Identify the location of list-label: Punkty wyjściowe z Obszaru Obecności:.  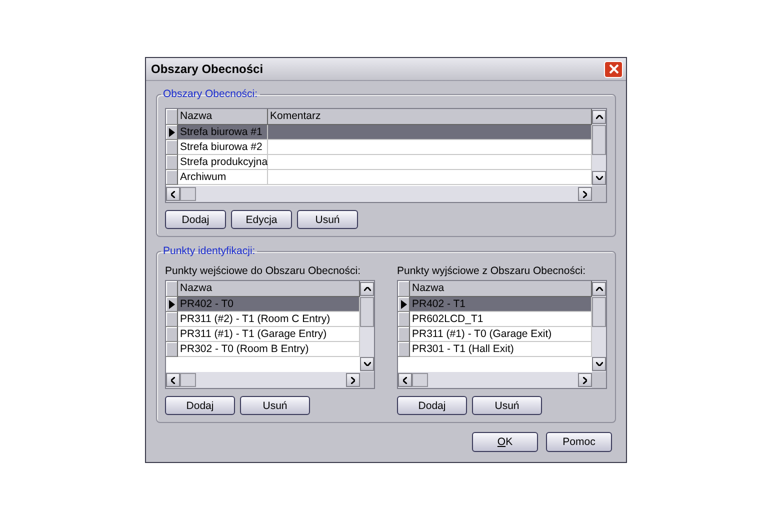
(491, 271).